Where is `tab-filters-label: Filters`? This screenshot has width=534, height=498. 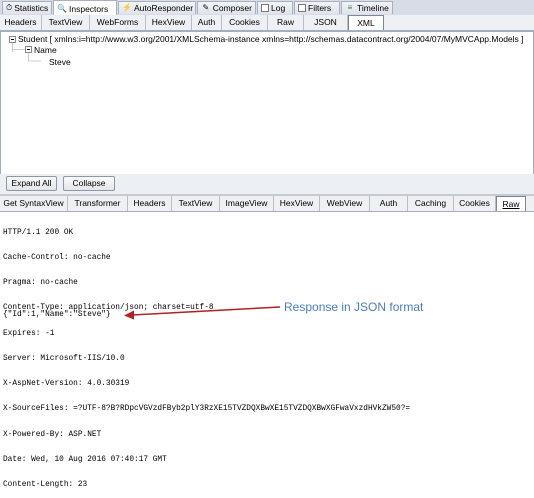 tab-filters-label: Filters is located at coordinates (320, 8).